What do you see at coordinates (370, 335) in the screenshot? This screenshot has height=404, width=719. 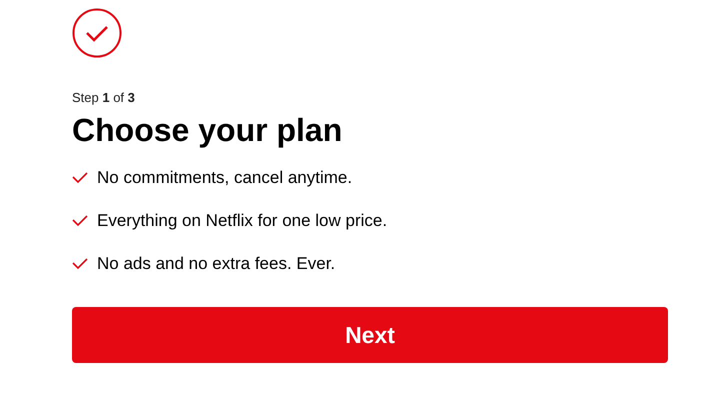 I see `next-button: Next` at bounding box center [370, 335].